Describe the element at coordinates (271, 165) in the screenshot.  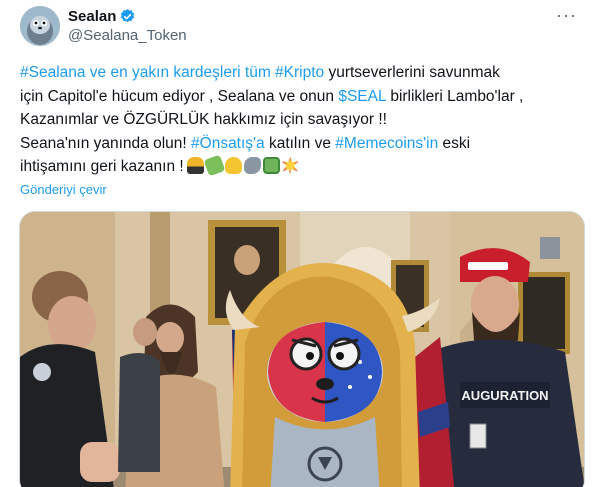
I see `dollar-bill-emoji` at that location.